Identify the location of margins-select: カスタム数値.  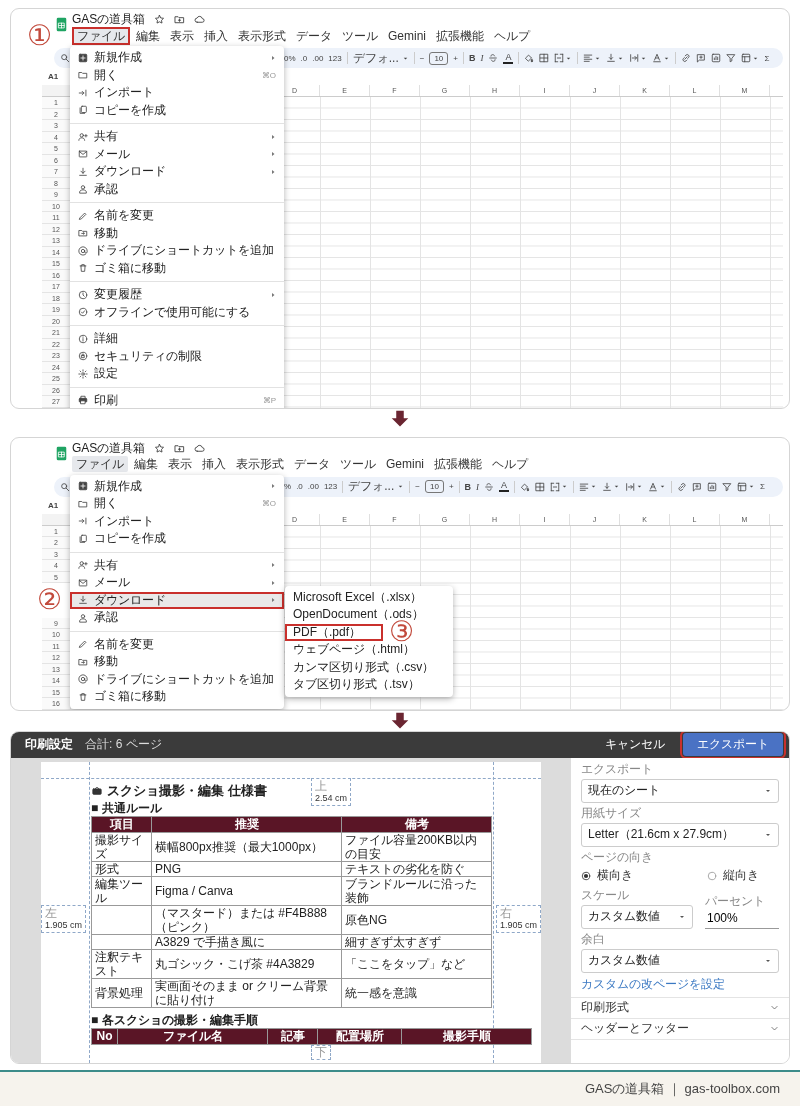
(680, 960).